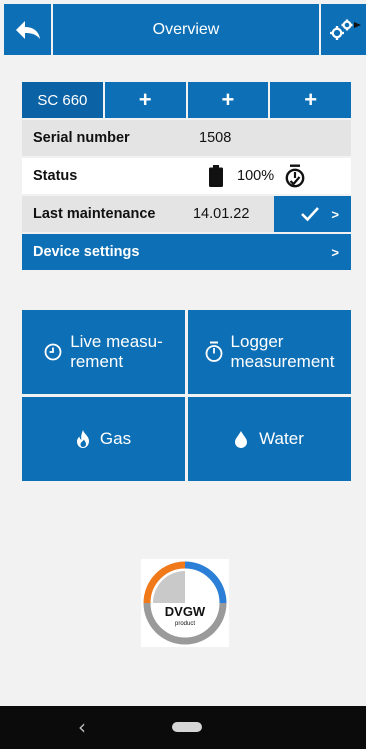  I want to click on tab-add-1: +, so click(145, 100).